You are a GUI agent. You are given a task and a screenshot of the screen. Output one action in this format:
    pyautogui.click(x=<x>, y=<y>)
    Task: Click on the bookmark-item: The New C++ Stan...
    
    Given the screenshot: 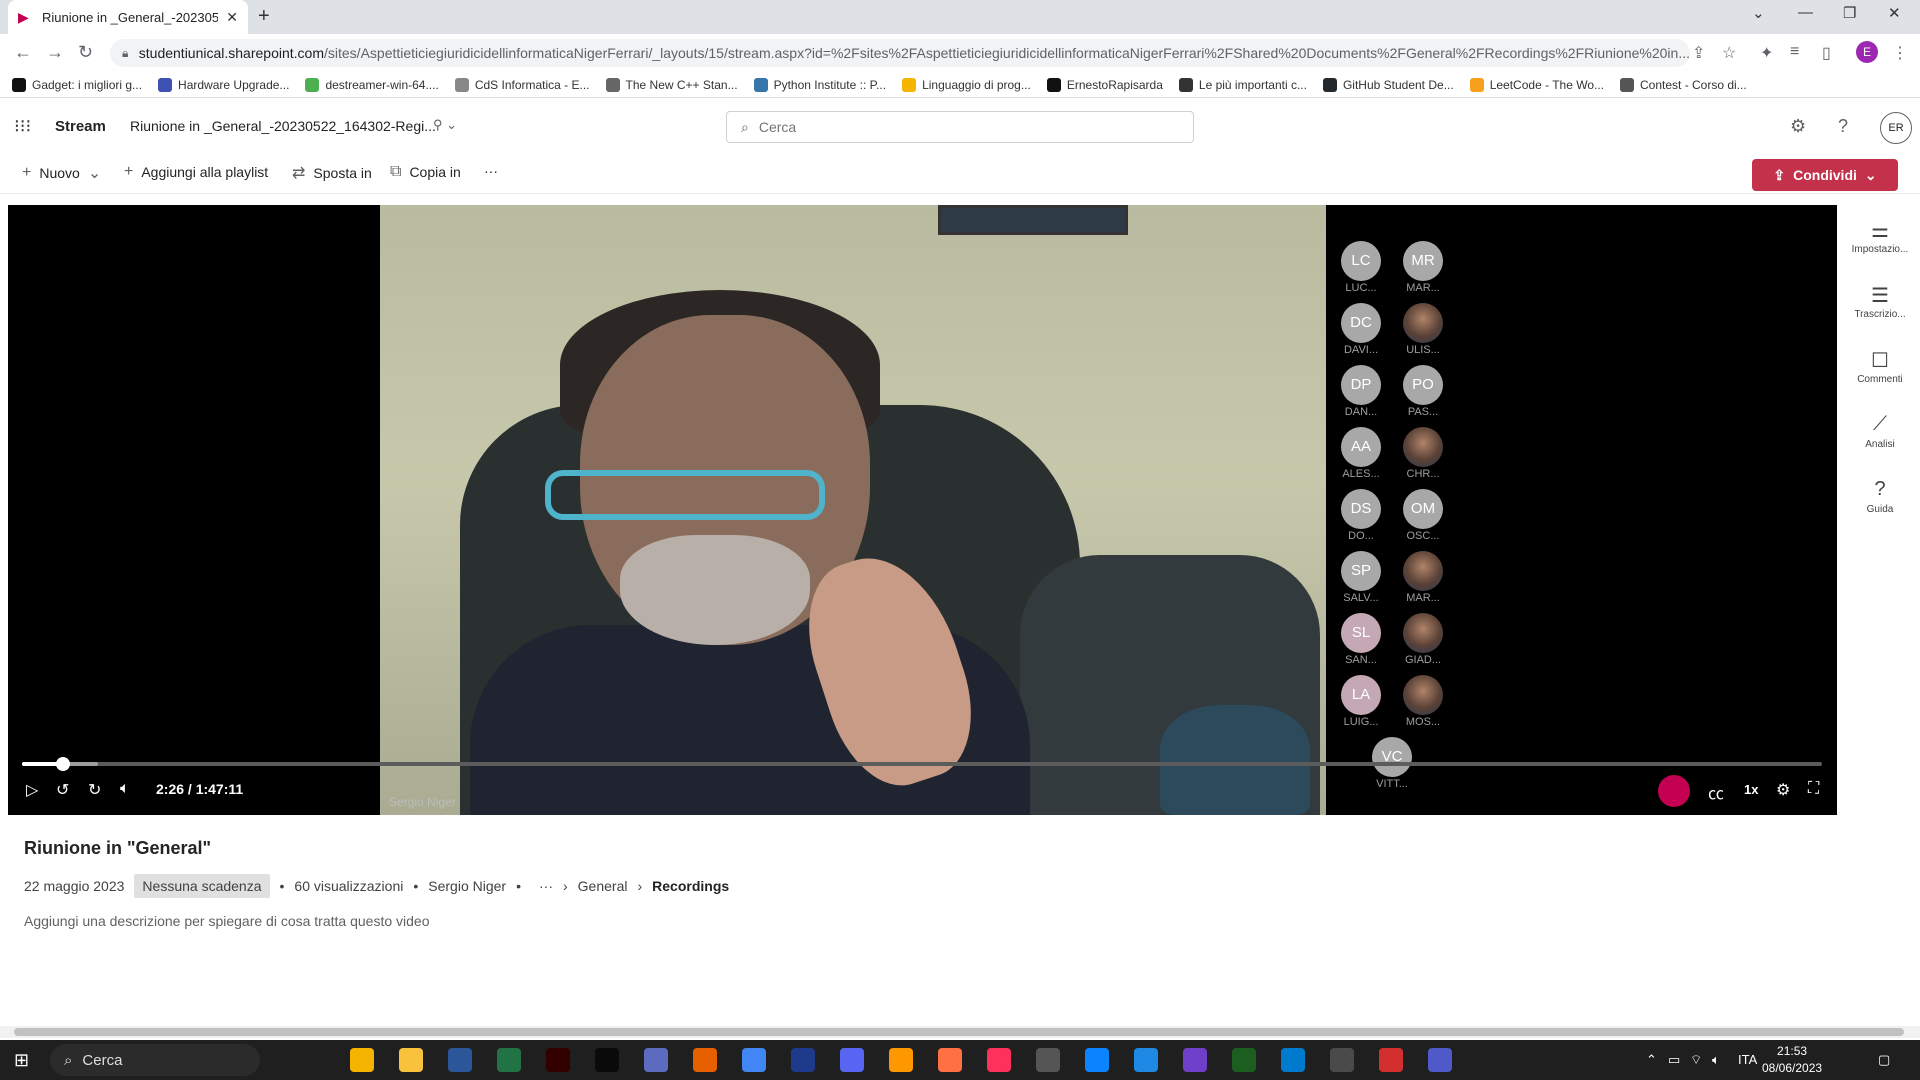 What is the action you would take?
    pyautogui.click(x=671, y=84)
    